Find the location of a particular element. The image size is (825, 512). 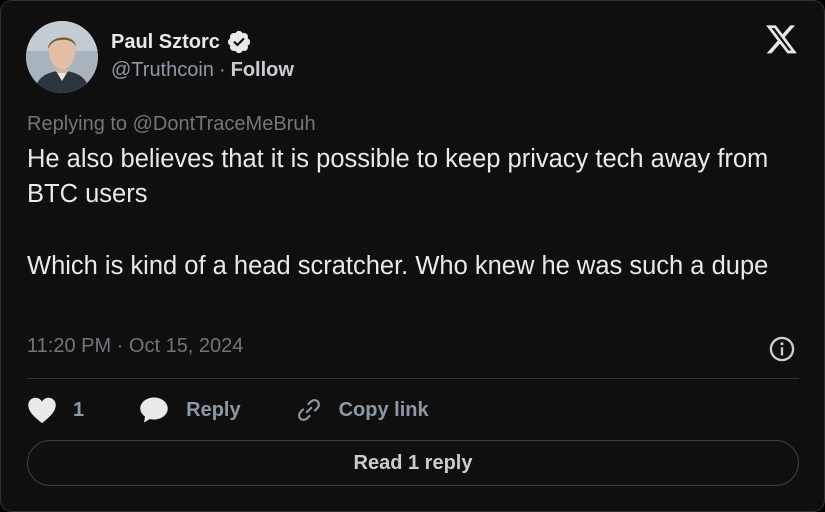

info-icon is located at coordinates (782, 349).